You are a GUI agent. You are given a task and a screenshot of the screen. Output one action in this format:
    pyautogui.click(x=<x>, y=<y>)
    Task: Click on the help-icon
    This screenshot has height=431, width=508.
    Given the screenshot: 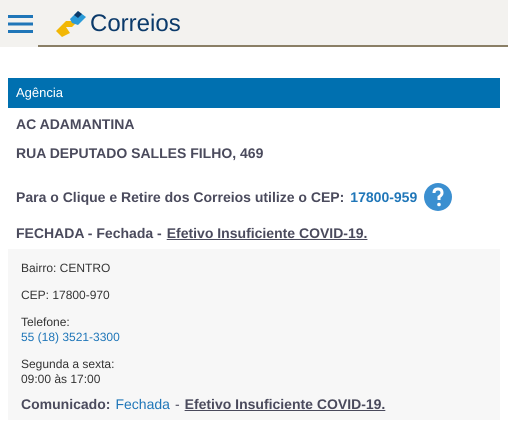 What is the action you would take?
    pyautogui.click(x=438, y=197)
    